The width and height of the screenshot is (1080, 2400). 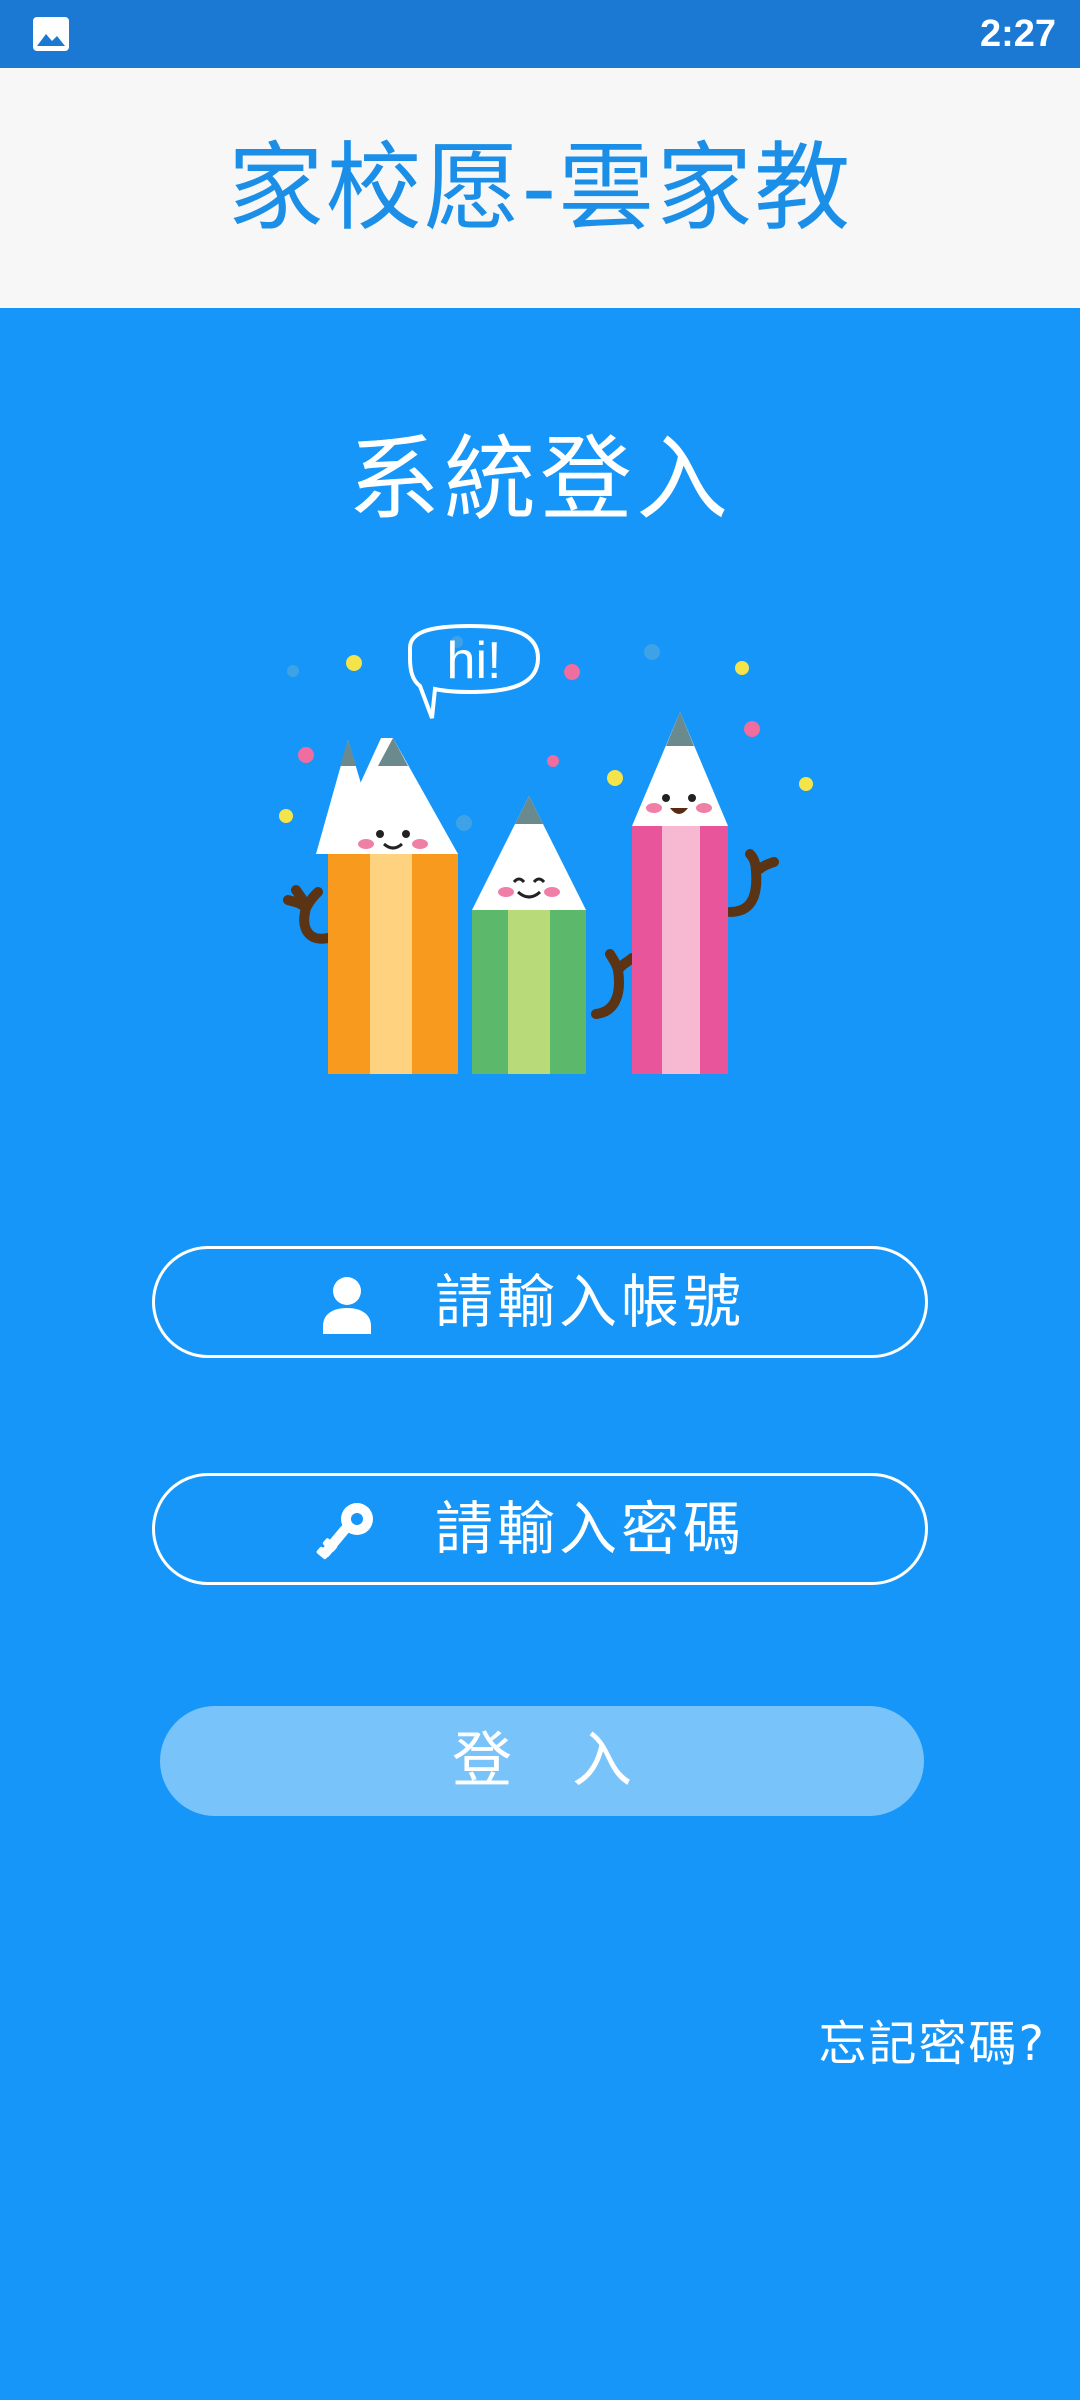 I want to click on user-icon, so click(x=347, y=1305).